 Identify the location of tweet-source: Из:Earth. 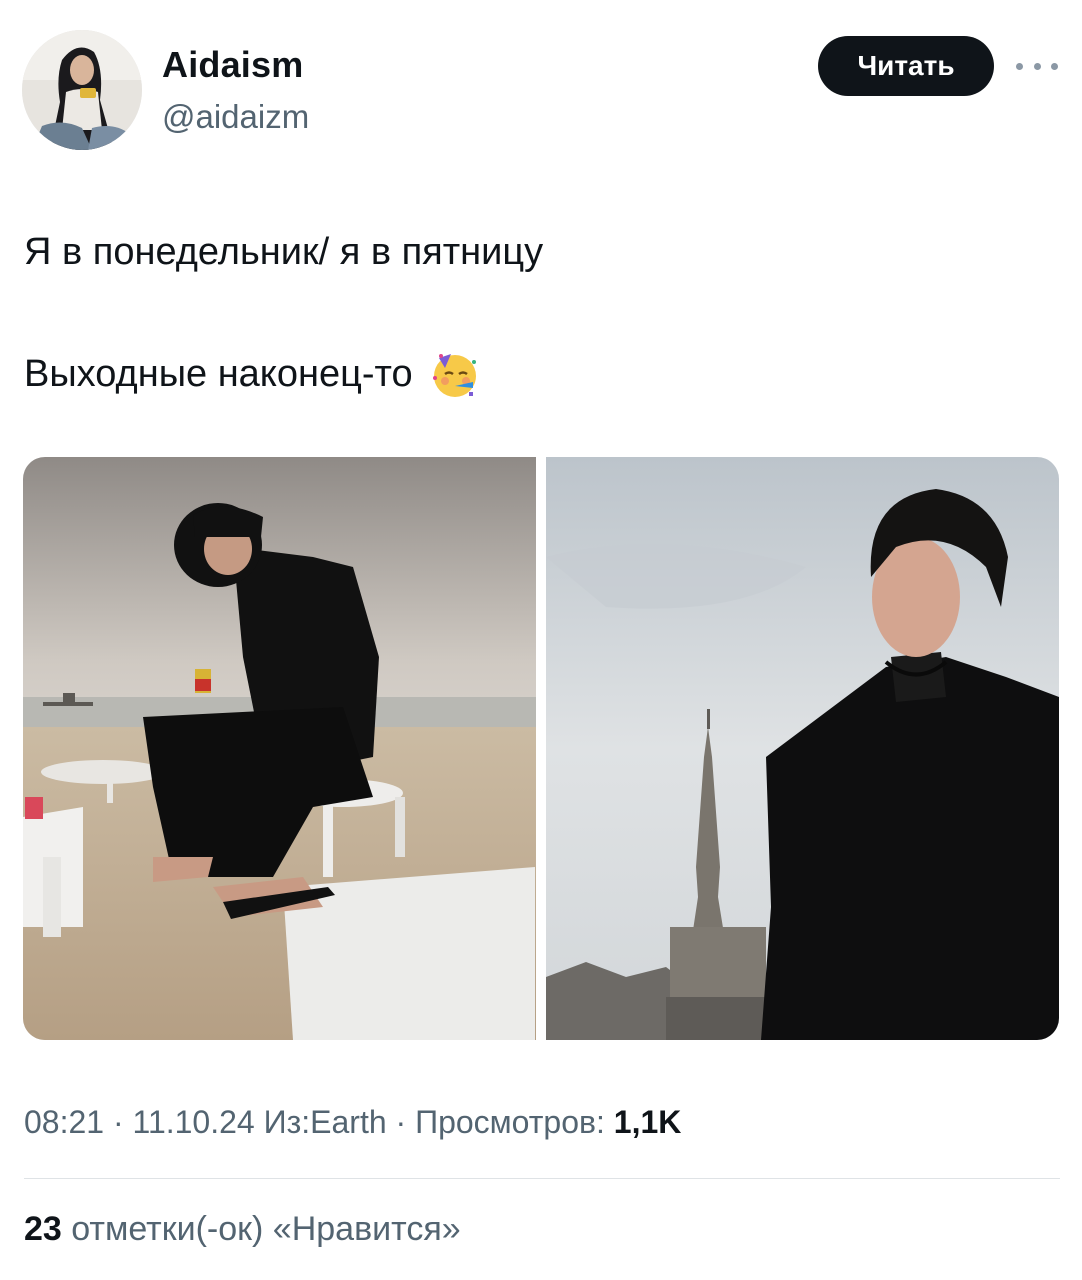
(320, 1122).